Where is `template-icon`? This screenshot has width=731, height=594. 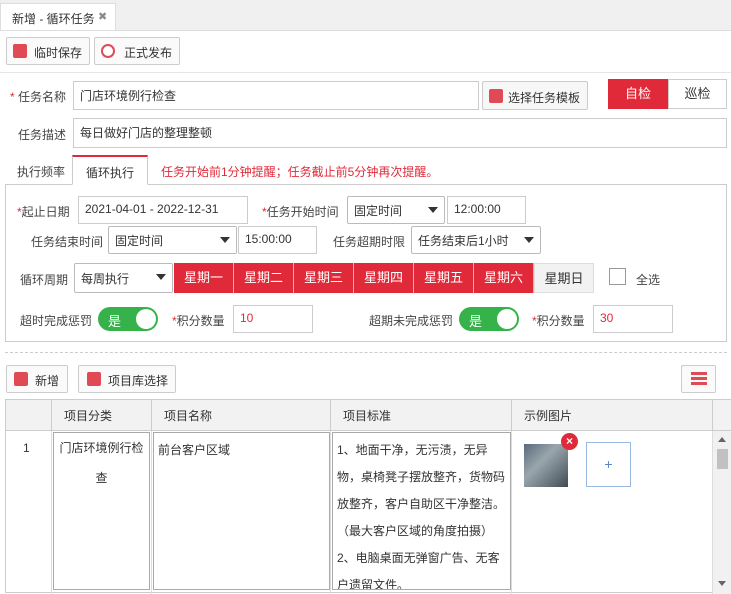
template-icon is located at coordinates (496, 96).